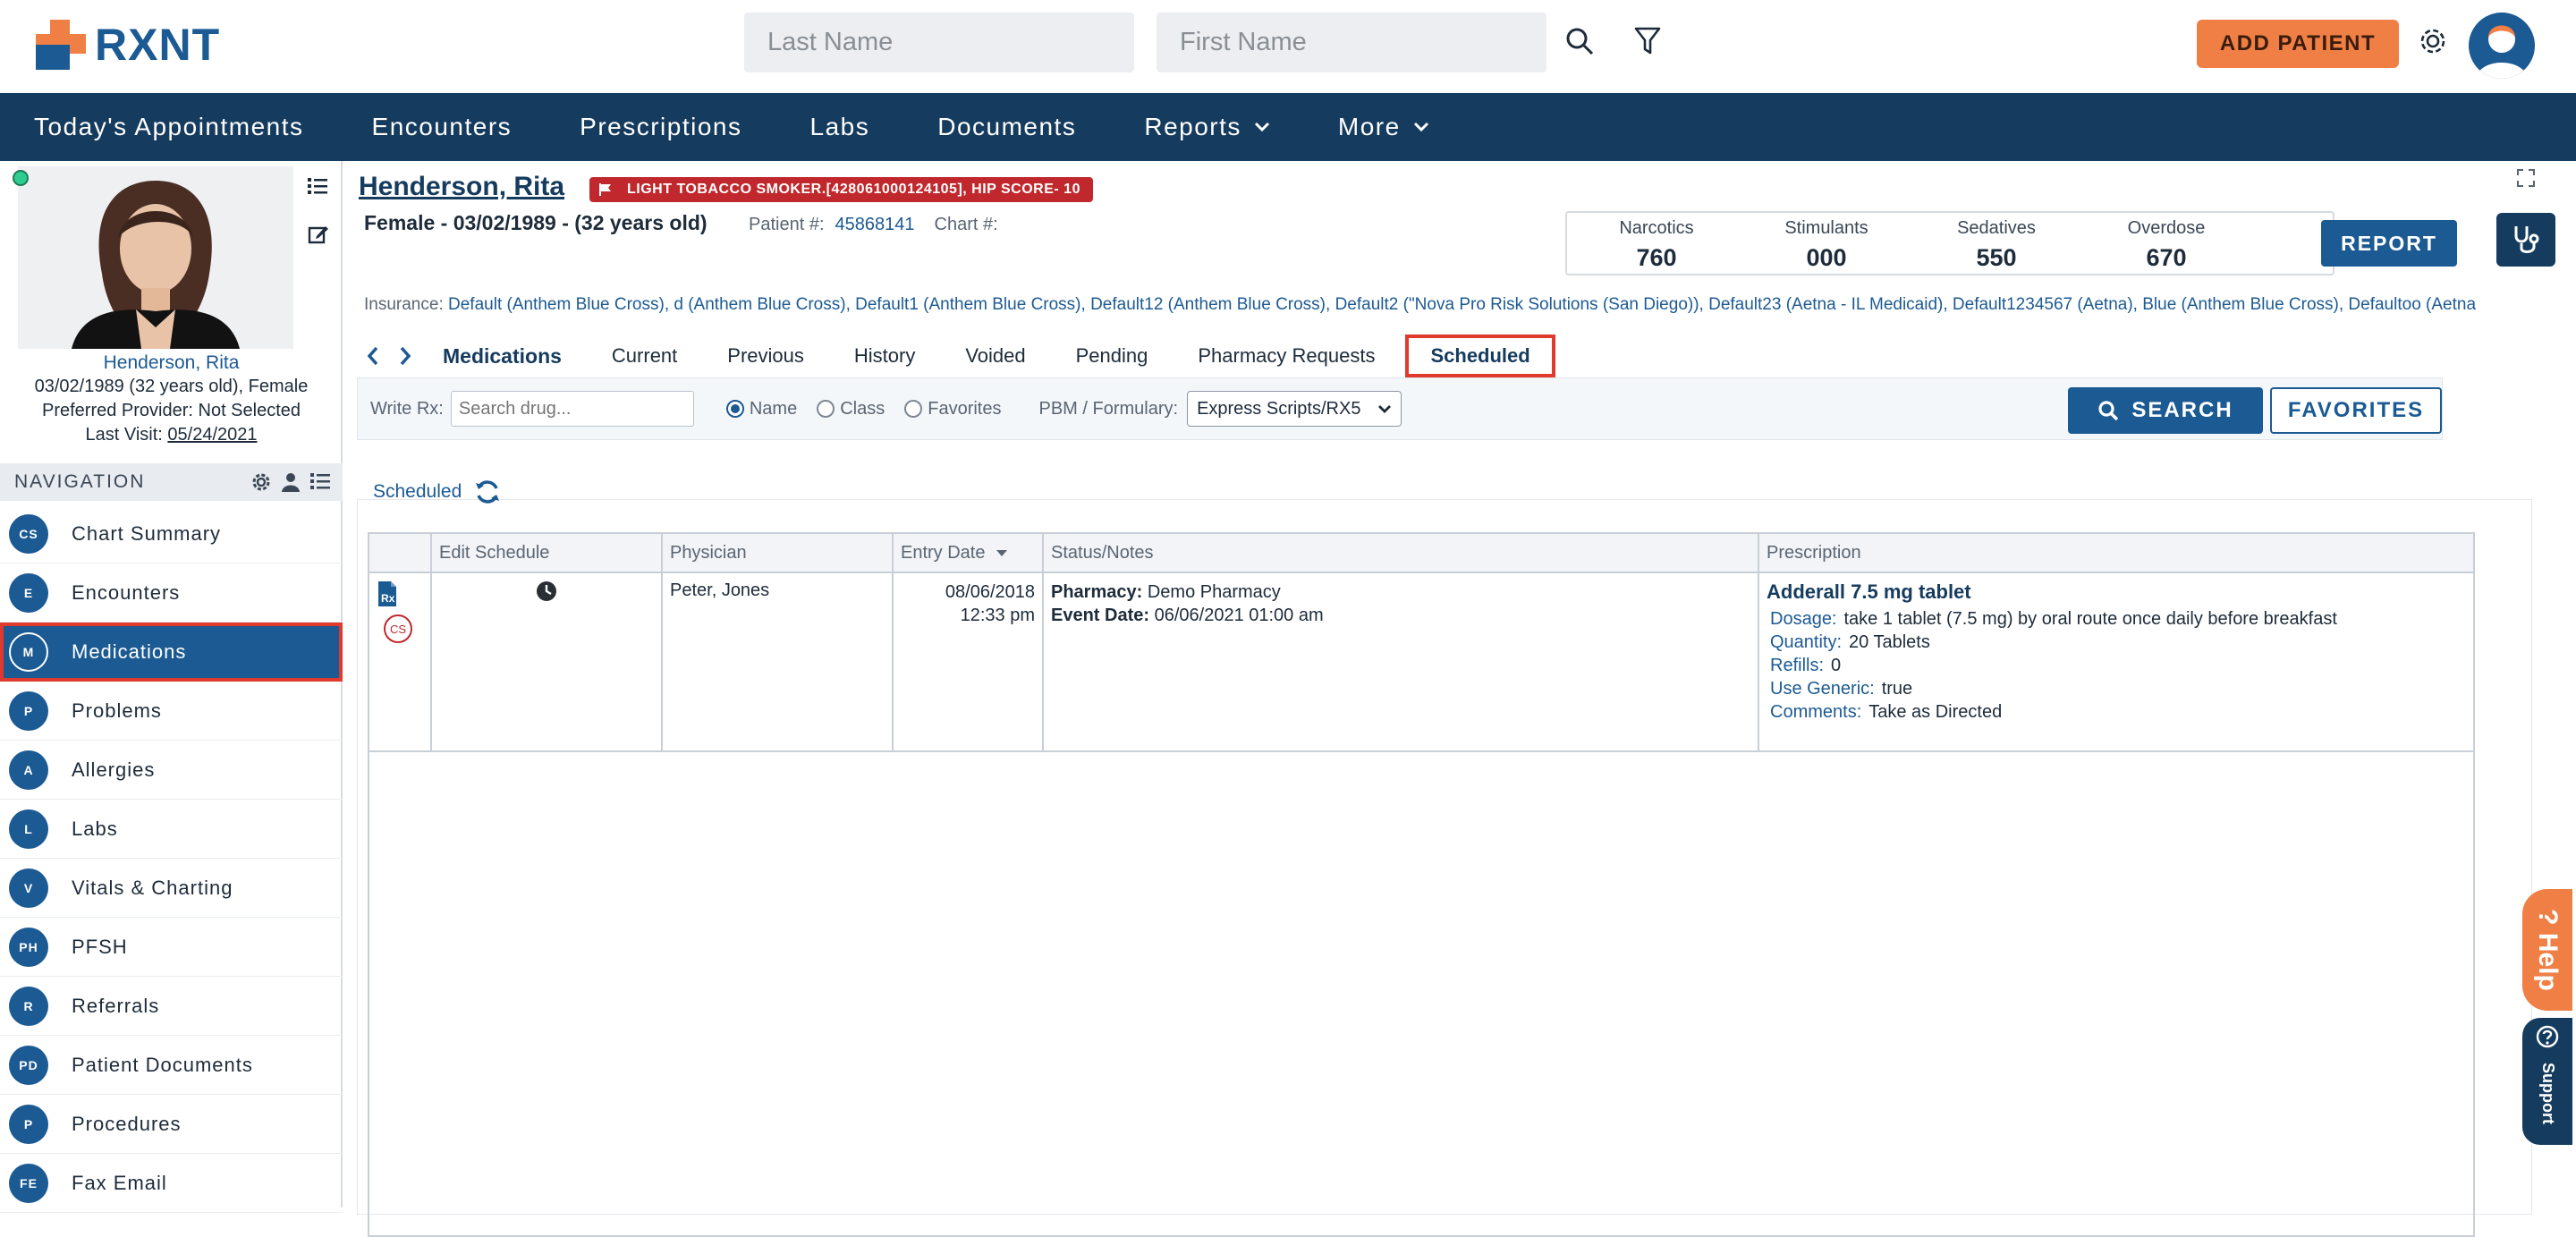 This screenshot has width=2576, height=1237. Describe the element at coordinates (660, 127) in the screenshot. I see `nav-prescriptions: Prescriptions` at that location.